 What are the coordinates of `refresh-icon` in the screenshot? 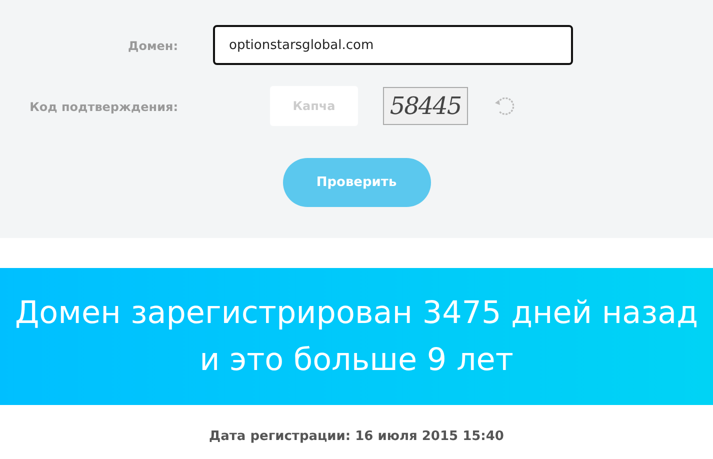 It's located at (504, 106).